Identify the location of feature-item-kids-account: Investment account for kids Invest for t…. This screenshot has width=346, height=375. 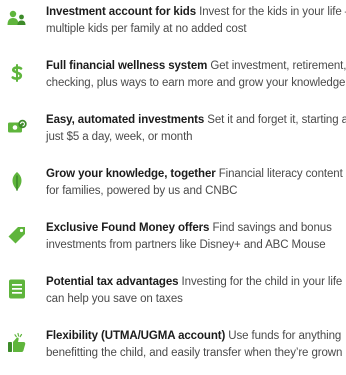
(173, 26).